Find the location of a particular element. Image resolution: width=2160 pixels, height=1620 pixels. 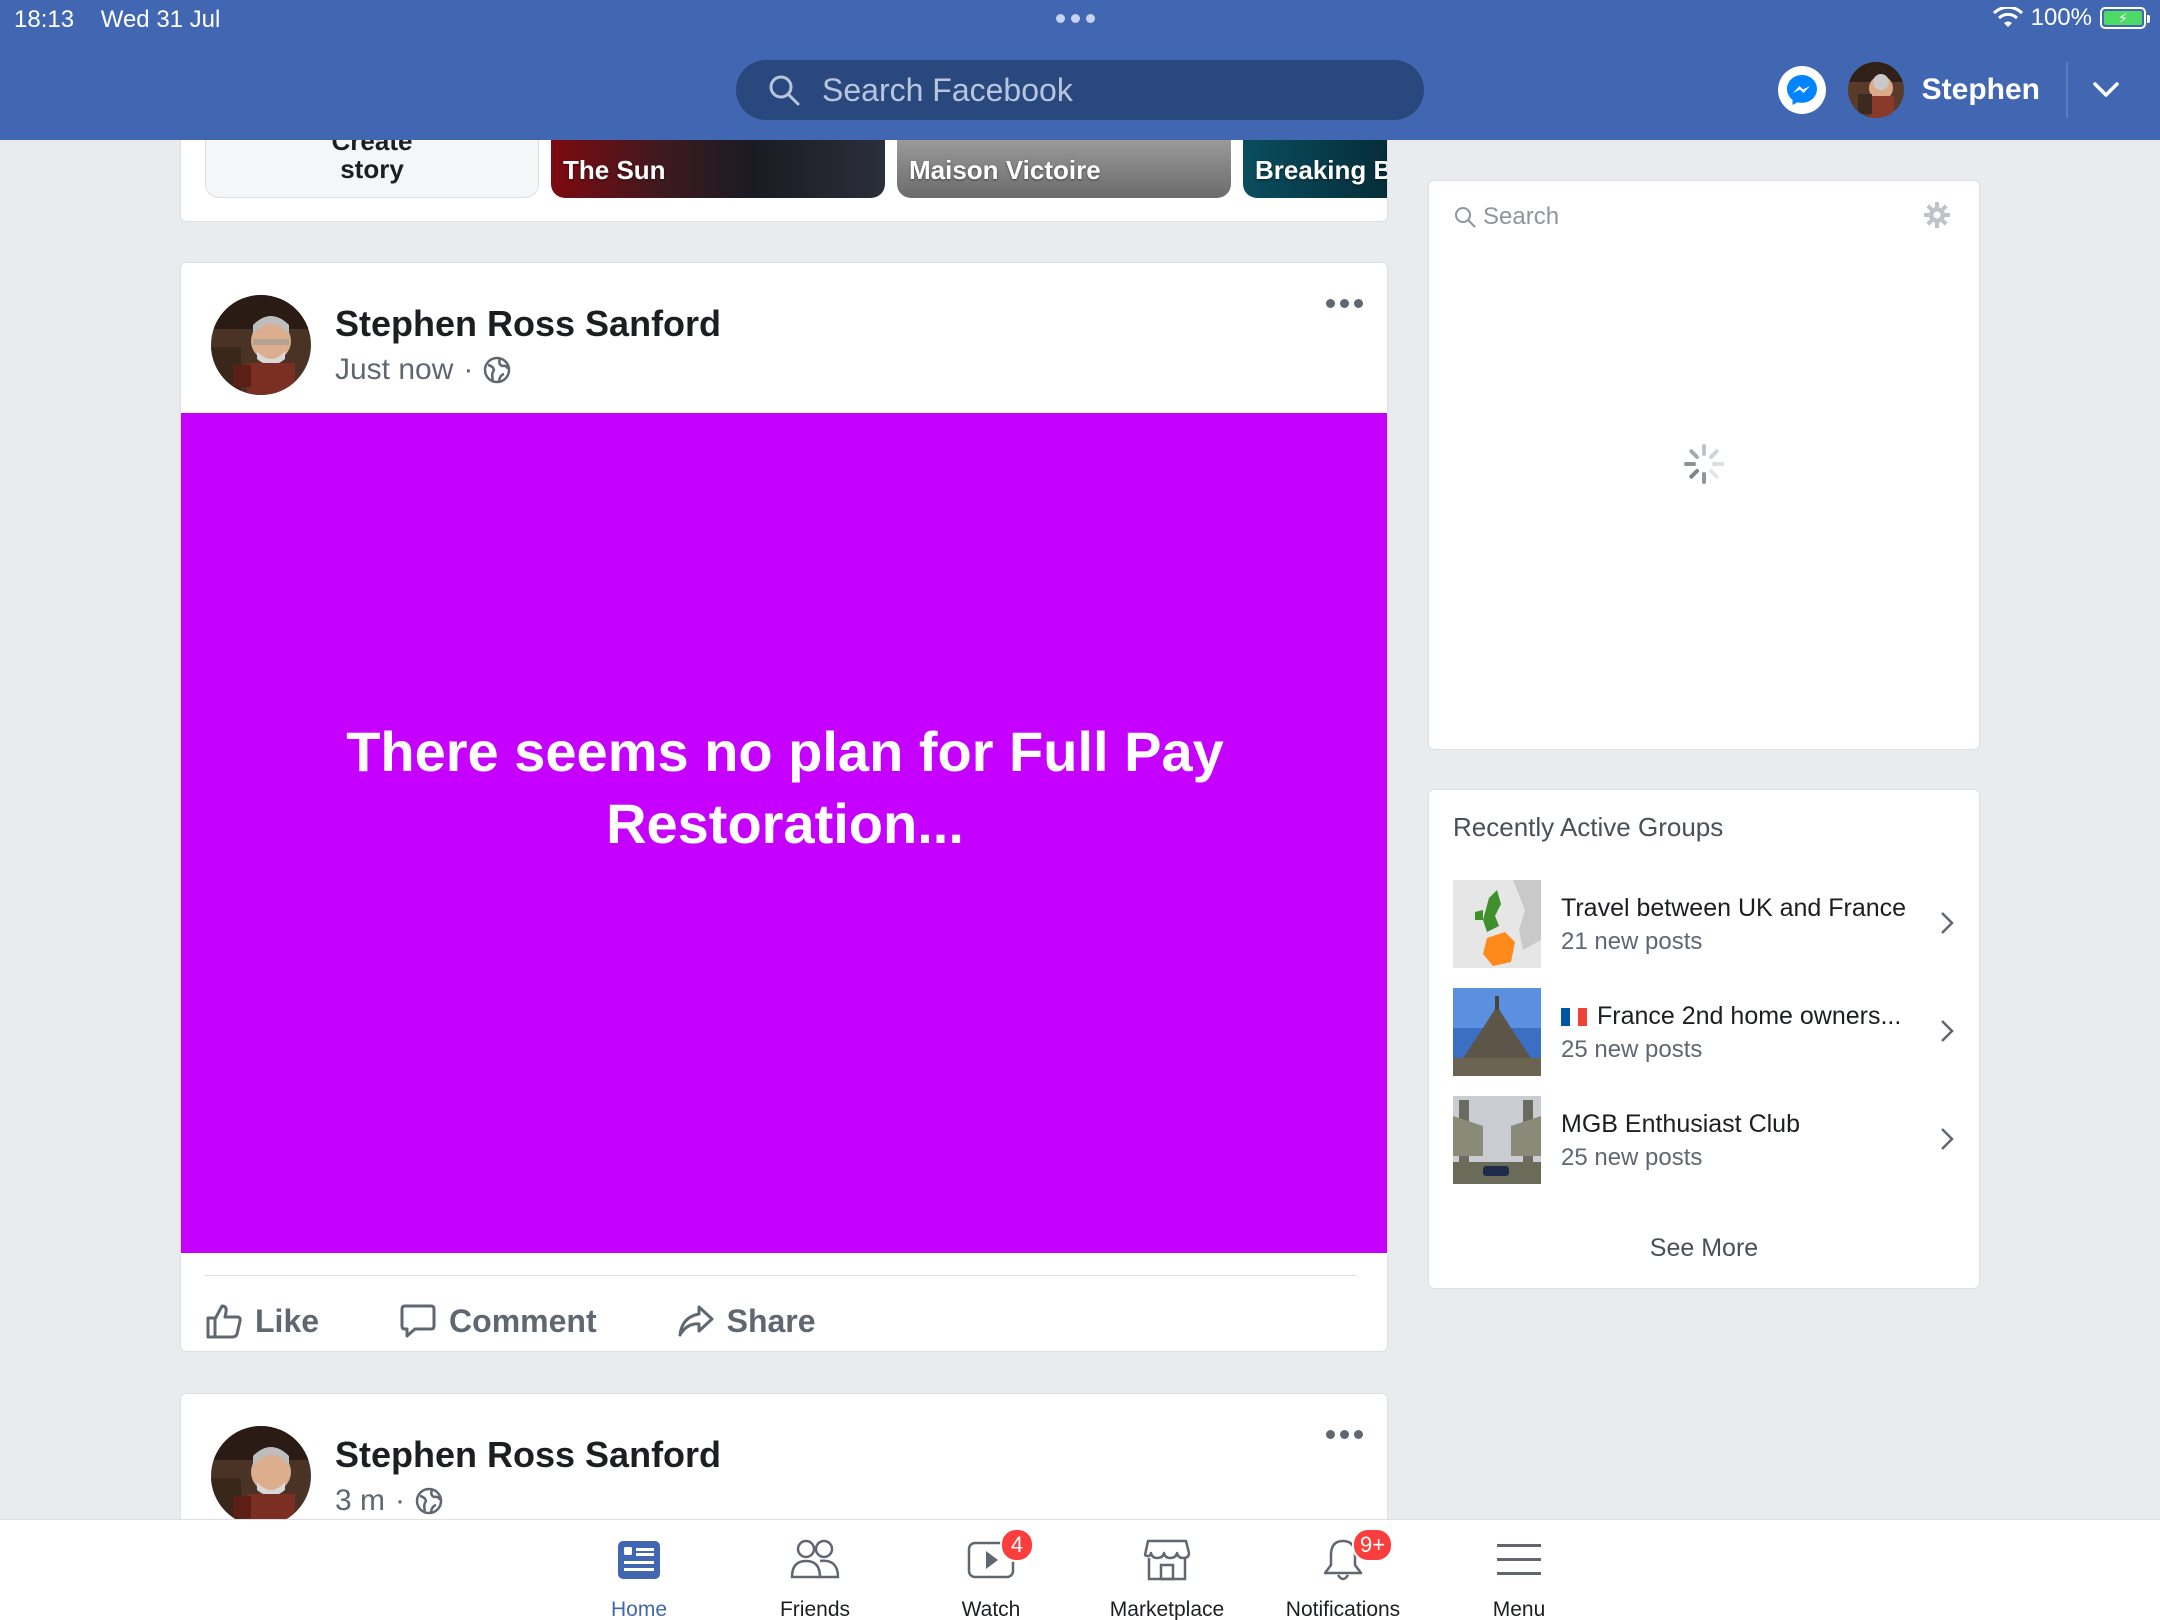

thumbs-up-icon is located at coordinates (224, 1321).